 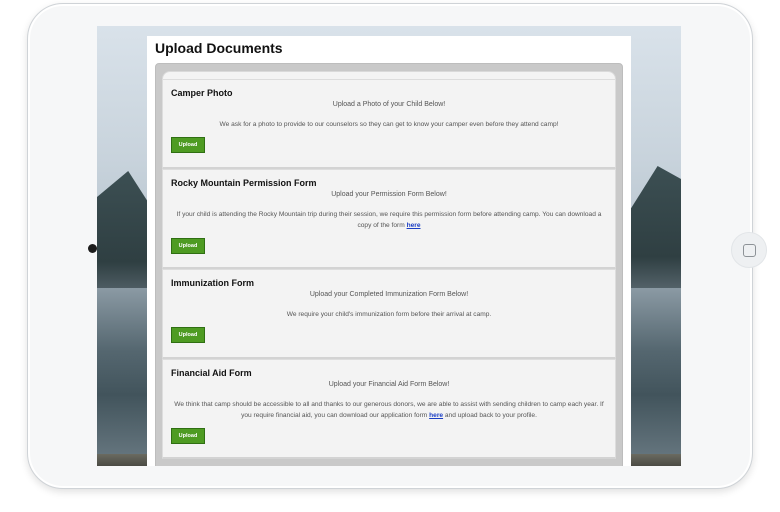 What do you see at coordinates (389, 104) in the screenshot?
I see `card-subtitle: Upload a Photo of your Child Below!` at bounding box center [389, 104].